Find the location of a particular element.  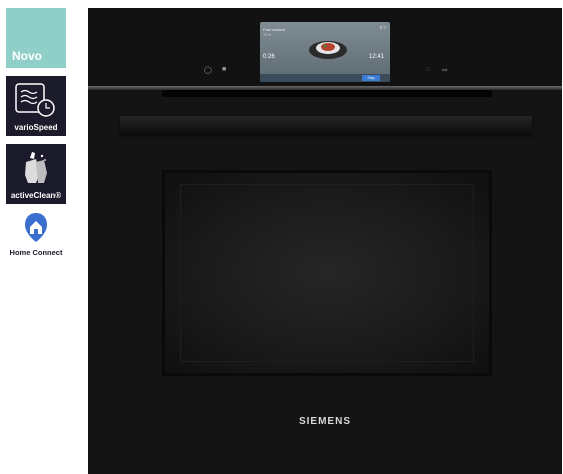

activeclean-badge: activeClean® is located at coordinates (36, 174).